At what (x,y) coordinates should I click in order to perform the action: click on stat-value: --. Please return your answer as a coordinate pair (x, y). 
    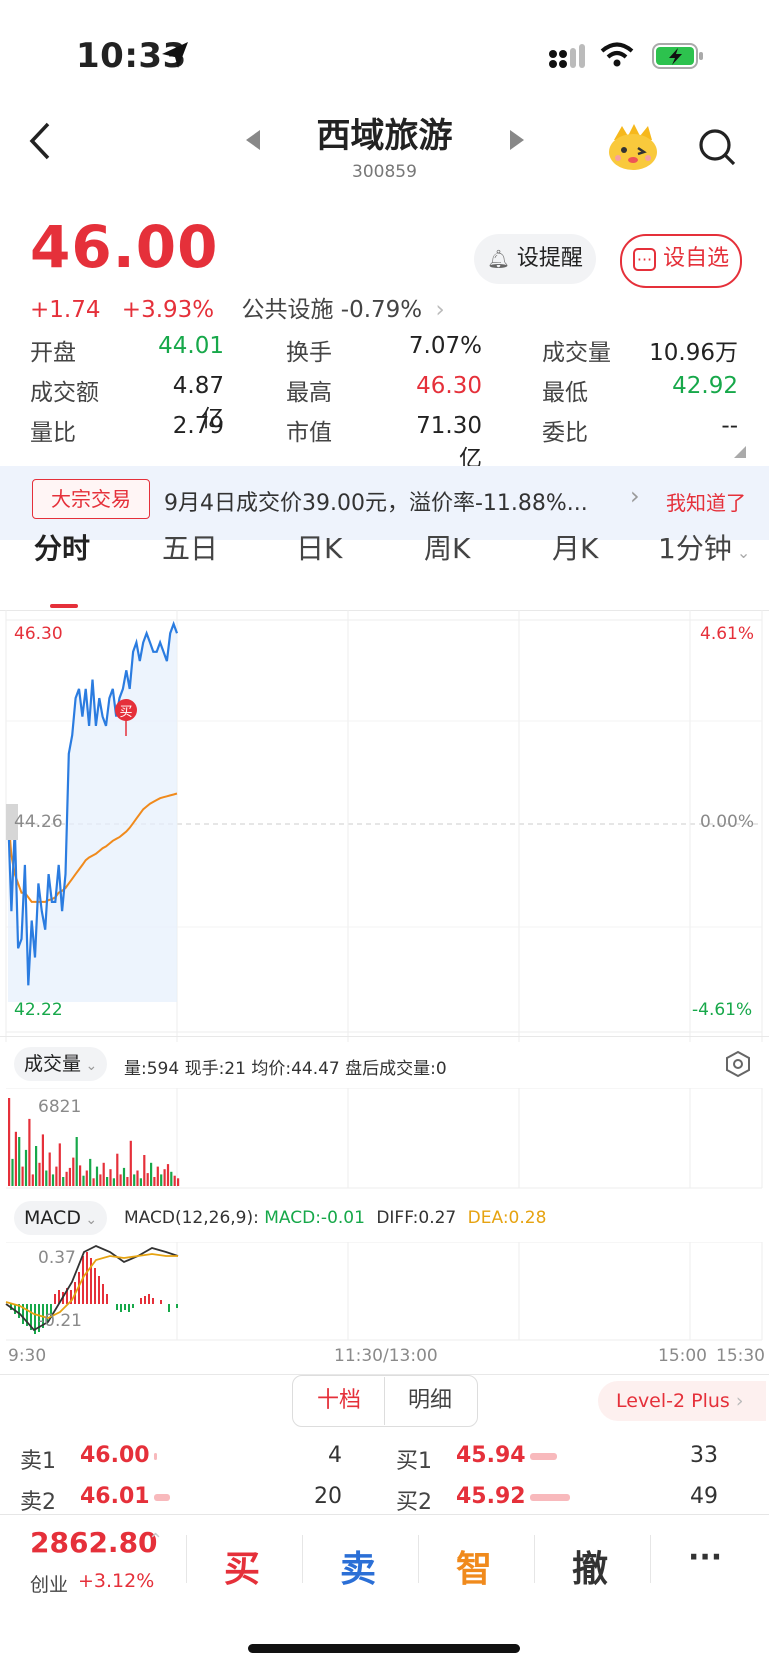
    Looking at the image, I should click on (729, 426).